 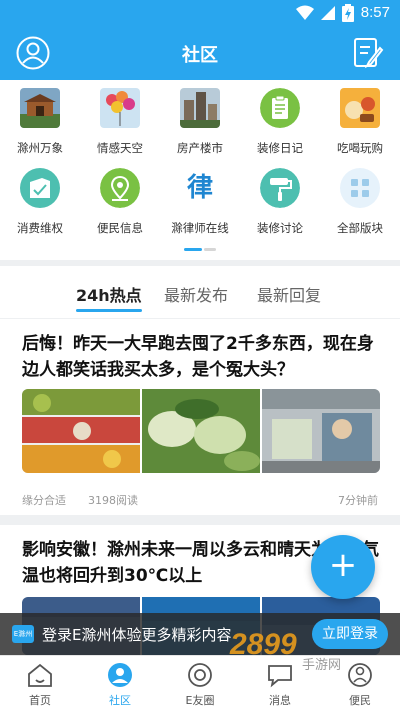 I want to click on page-title: 社区, so click(x=200, y=55).